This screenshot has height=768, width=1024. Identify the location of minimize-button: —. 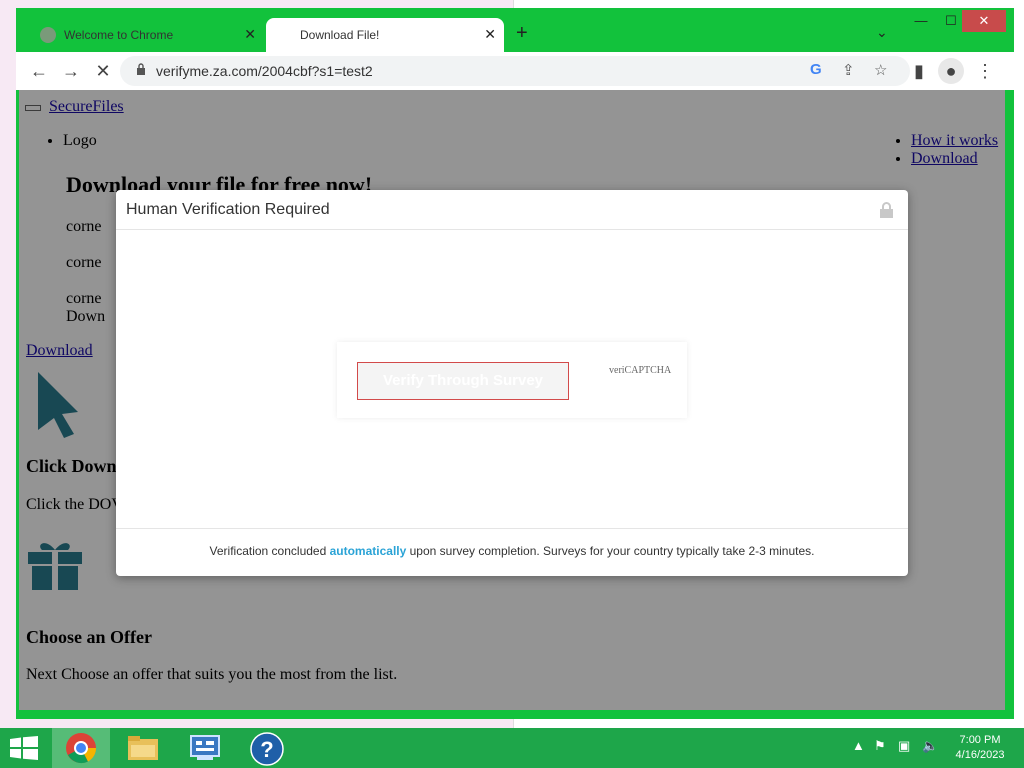
(921, 21).